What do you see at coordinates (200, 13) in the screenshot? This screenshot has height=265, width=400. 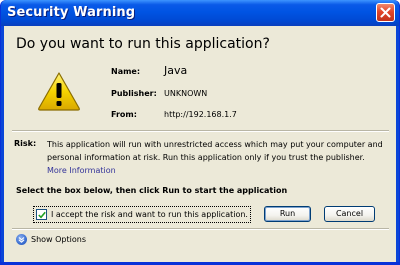 I see `title-bar: Security Warning` at bounding box center [200, 13].